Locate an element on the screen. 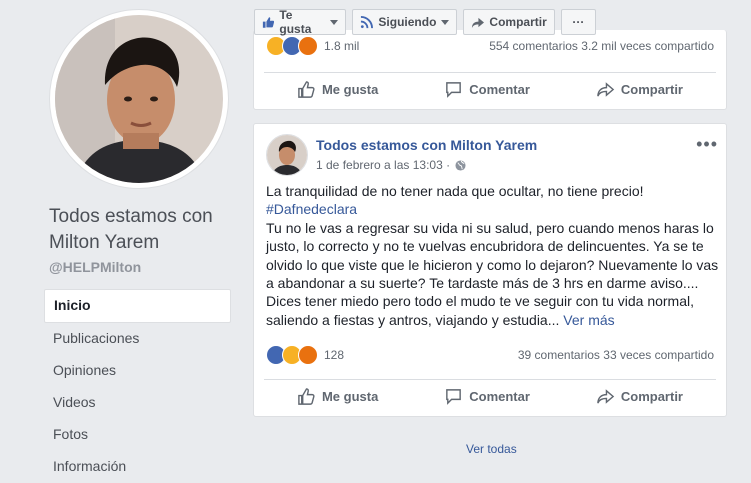 The width and height of the screenshot is (751, 483). post-date-text: 1 de febrero a las 13:03 · is located at coordinates (383, 165).